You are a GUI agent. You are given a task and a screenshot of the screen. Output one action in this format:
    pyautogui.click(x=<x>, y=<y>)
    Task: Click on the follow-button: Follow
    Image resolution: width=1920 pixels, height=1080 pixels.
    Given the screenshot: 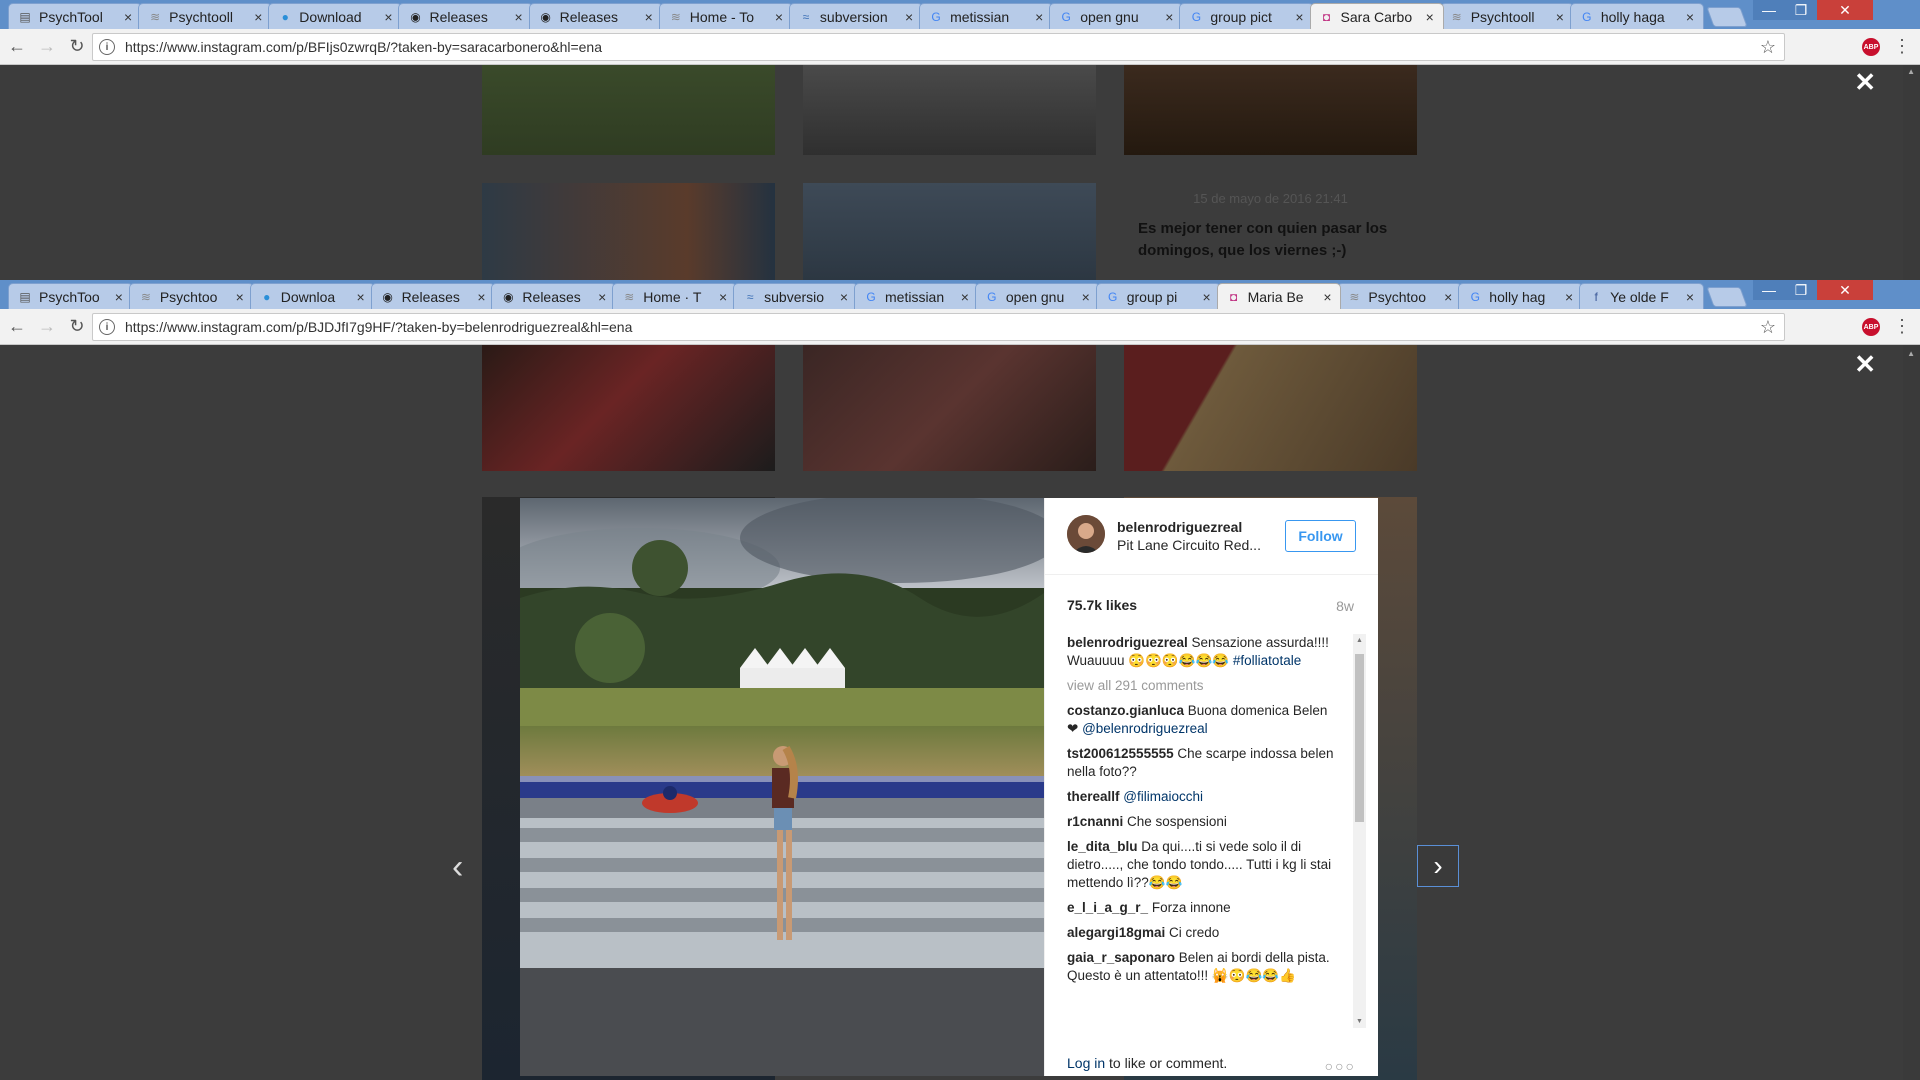 What is the action you would take?
    pyautogui.click(x=1320, y=536)
    